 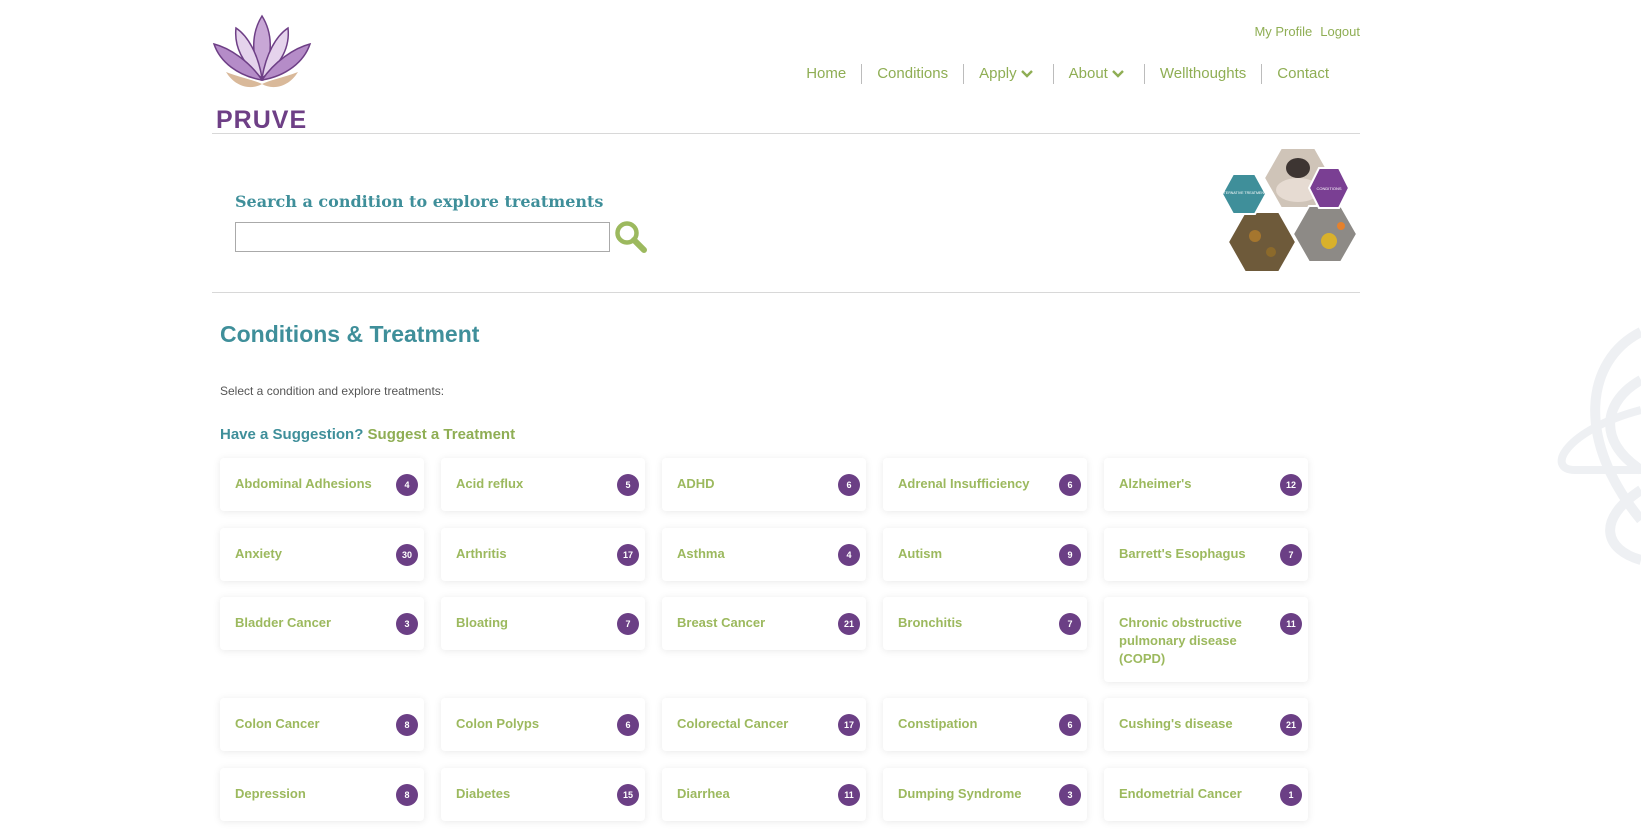 I want to click on condition-name: Constipation, so click(x=938, y=723).